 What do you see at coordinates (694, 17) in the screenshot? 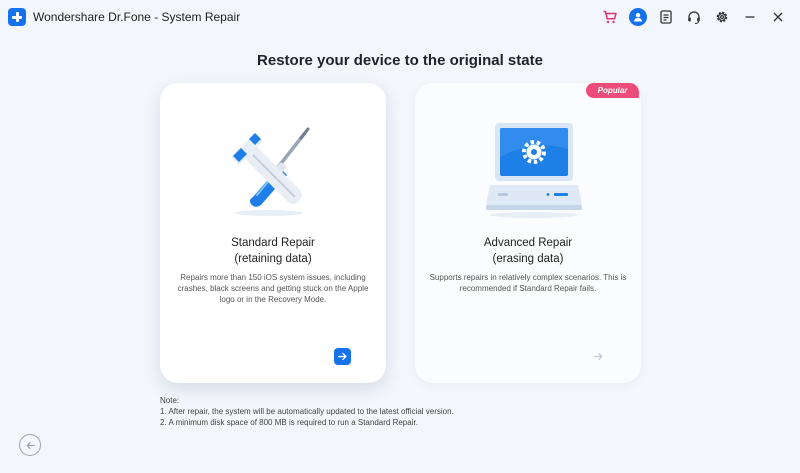
I see `support-icon` at bounding box center [694, 17].